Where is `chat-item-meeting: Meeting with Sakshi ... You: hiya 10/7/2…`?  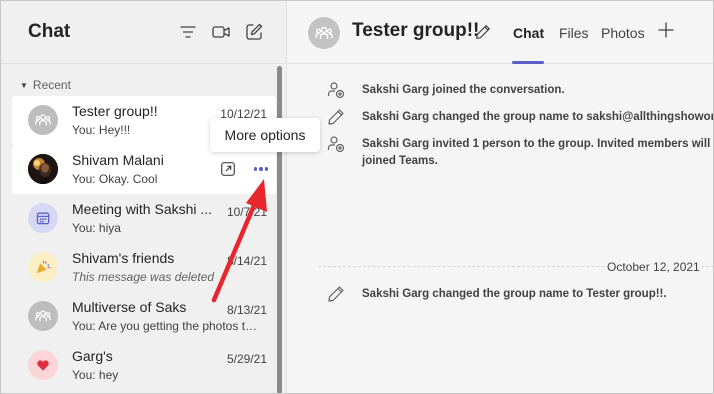
chat-item-meeting: Meeting with Sakshi ... You: hiya 10/7/2… is located at coordinates (144, 218).